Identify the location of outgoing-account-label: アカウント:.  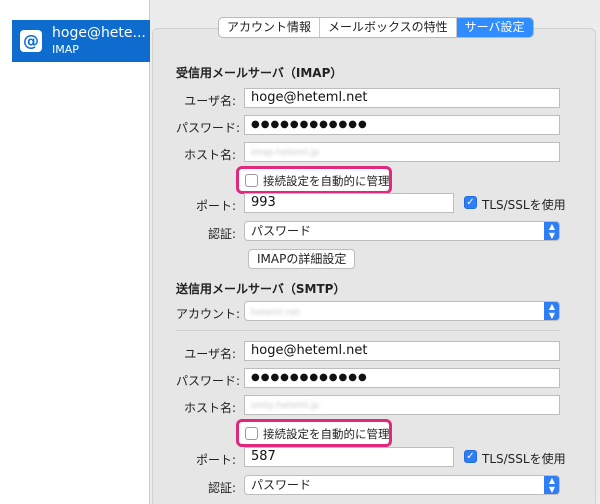
(208, 314).